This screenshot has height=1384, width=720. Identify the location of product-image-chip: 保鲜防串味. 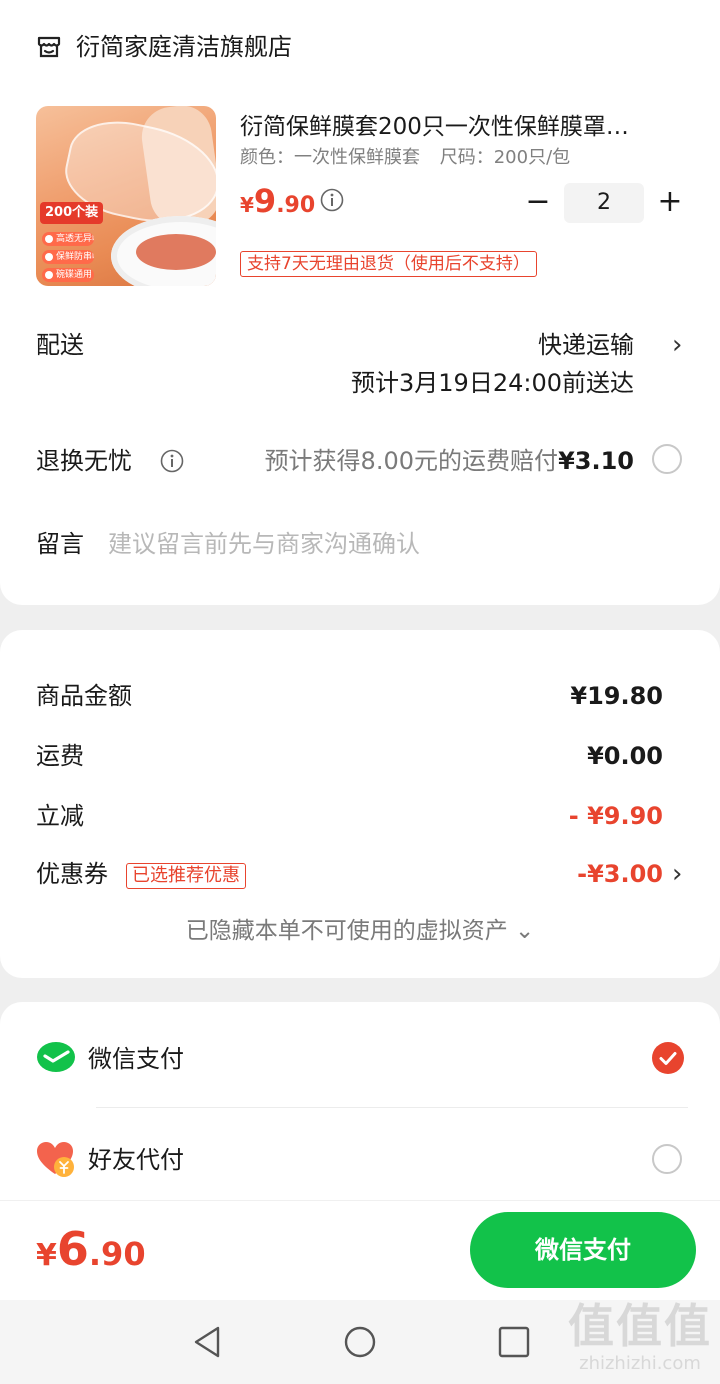
(68, 257).